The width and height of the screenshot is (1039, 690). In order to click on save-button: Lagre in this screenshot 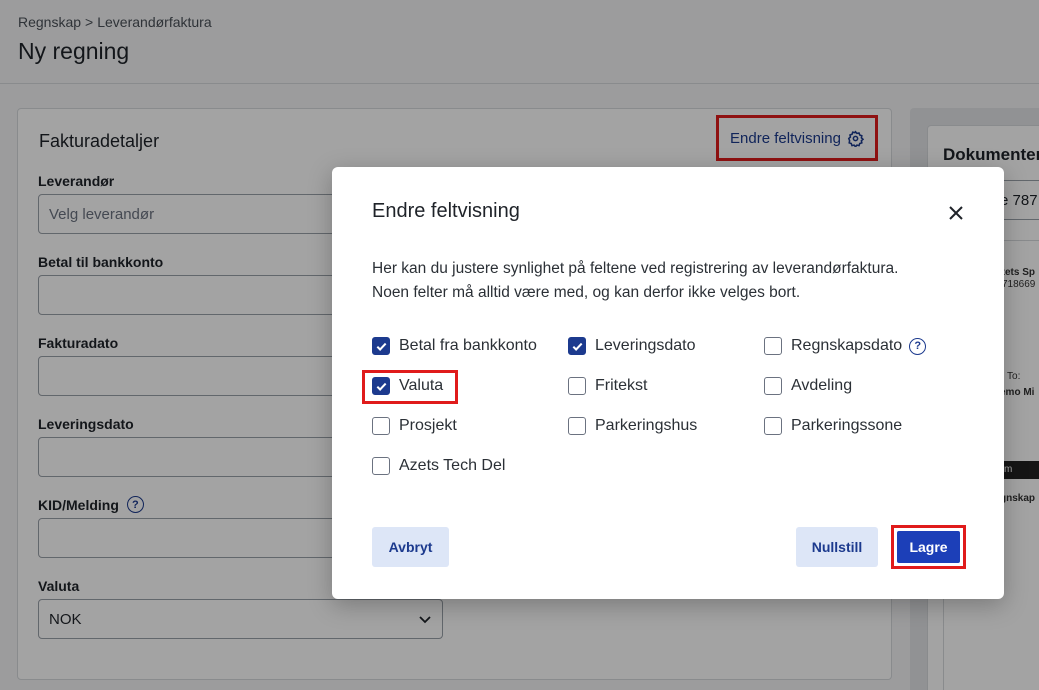, I will do `click(928, 547)`.